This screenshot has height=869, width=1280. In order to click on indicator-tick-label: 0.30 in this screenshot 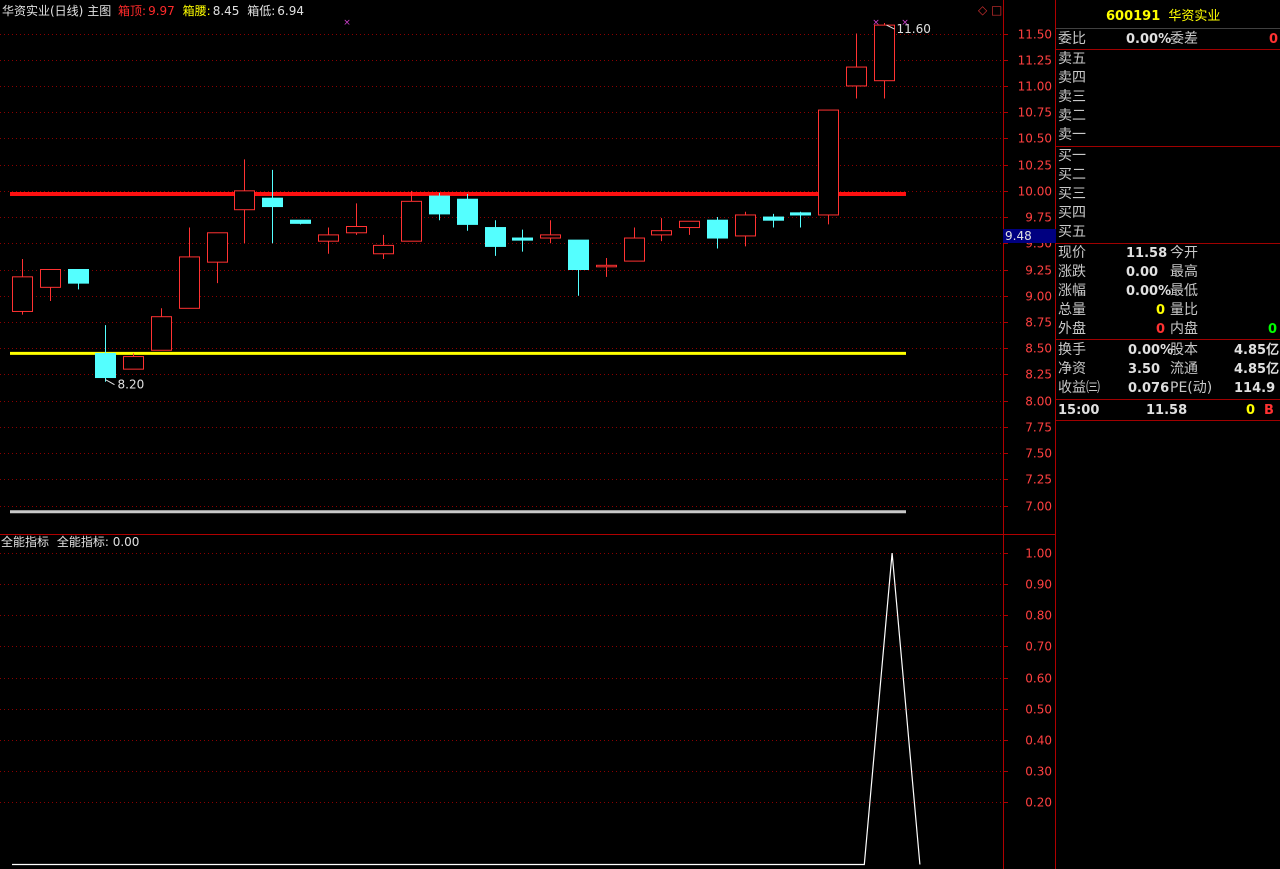, I will do `click(1038, 772)`.